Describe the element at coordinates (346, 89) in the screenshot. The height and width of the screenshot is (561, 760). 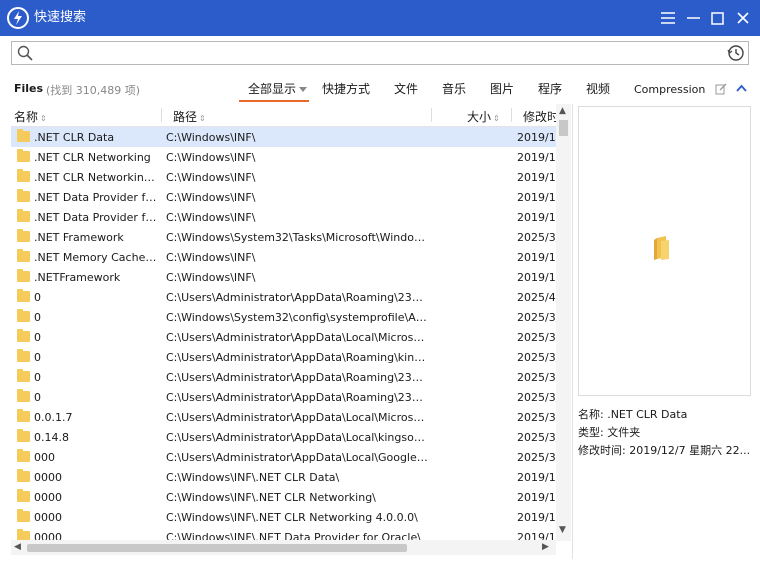
I see `tab-shortcuts: 快捷方式` at that location.